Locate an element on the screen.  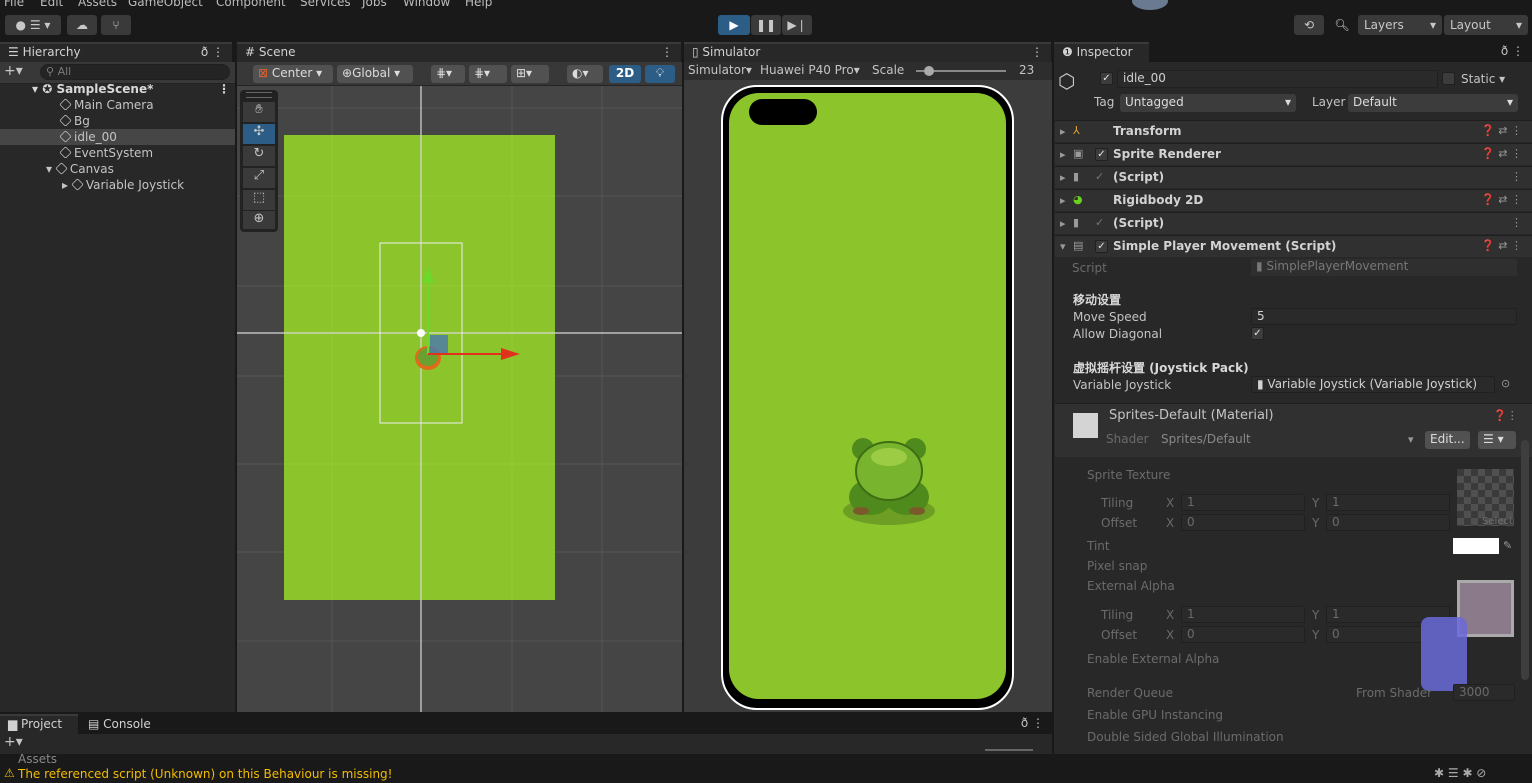
menu-gameobject: GameObject is located at coordinates (165, 4).